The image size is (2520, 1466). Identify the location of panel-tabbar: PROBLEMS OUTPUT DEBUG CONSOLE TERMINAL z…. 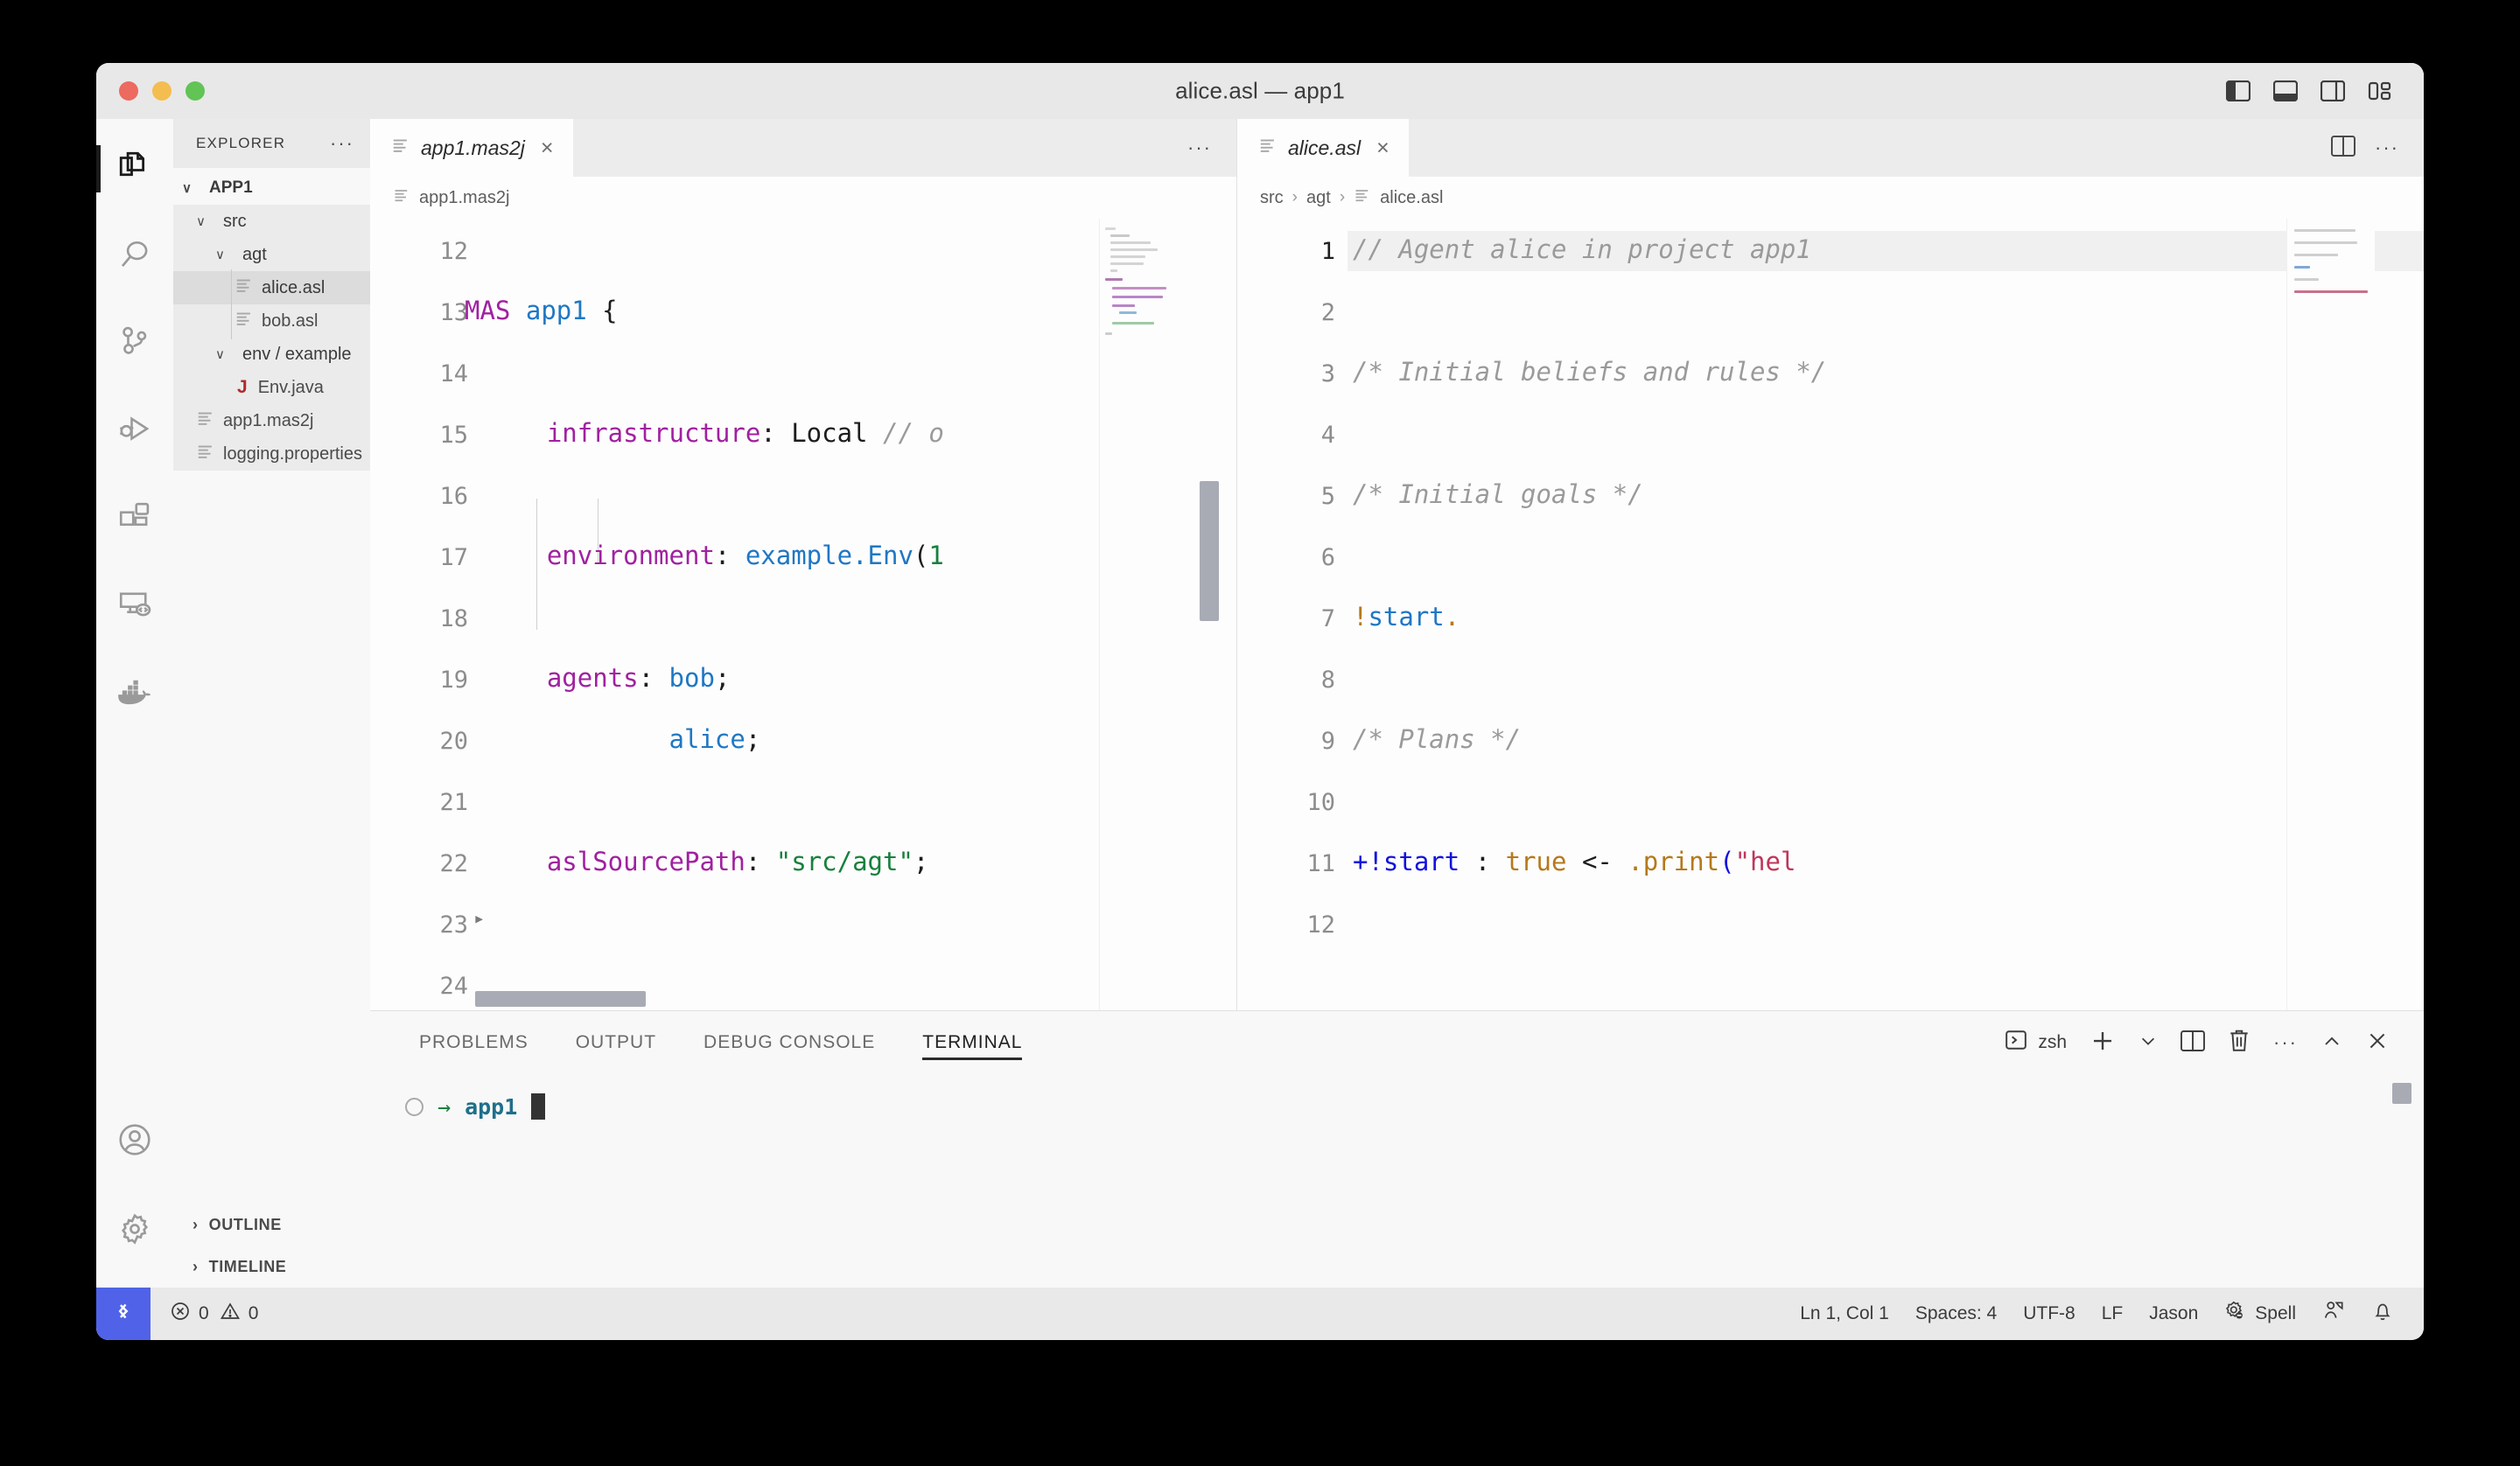
(1397, 1042).